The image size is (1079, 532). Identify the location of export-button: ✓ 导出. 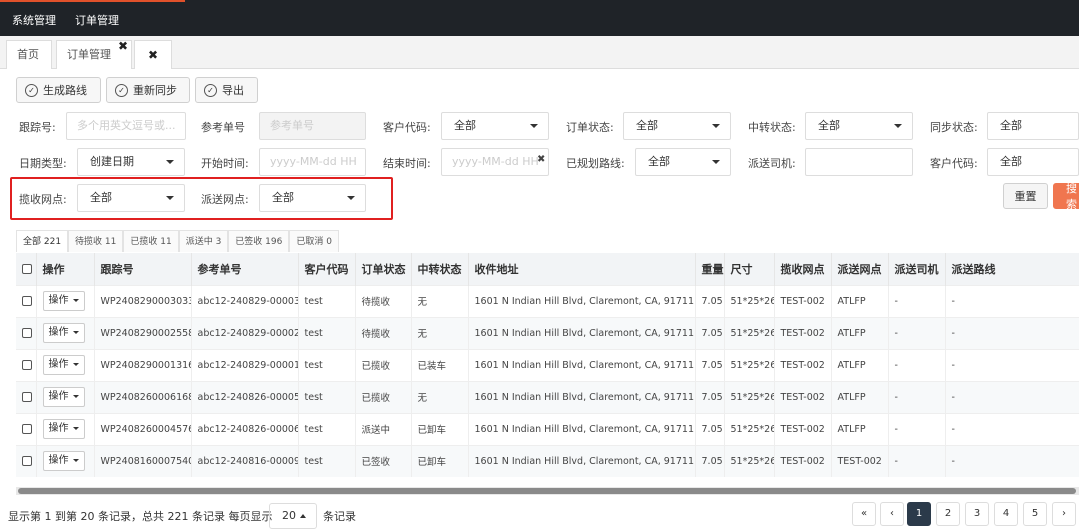
(226, 90).